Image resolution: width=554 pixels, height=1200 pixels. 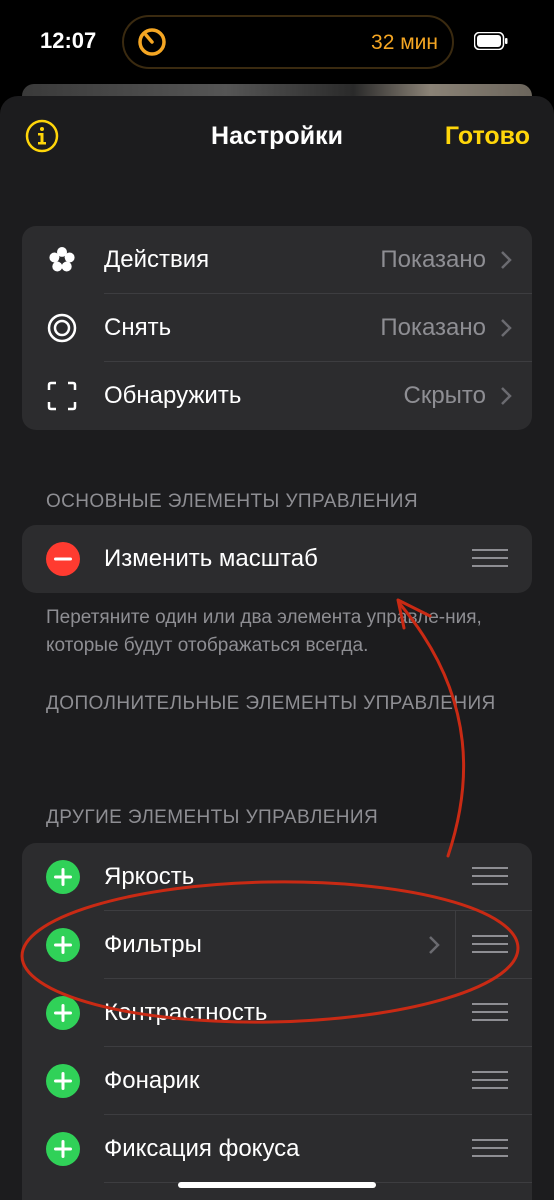 What do you see at coordinates (271, 703) in the screenshot?
I see `section-header-secondary: ДОПОЛНИТЕЛЬНЫЕ ЭЛЕМЕНТЫ УПРАВЛЕНИЯ` at bounding box center [271, 703].